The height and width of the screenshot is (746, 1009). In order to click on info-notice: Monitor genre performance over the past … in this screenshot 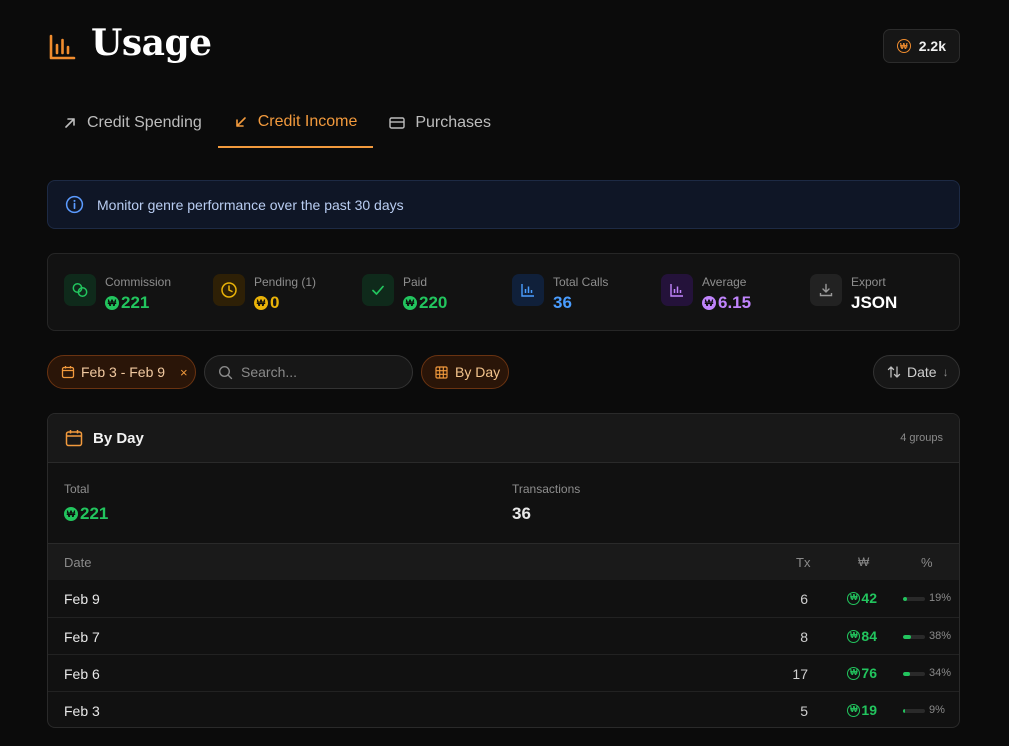, I will do `click(503, 204)`.